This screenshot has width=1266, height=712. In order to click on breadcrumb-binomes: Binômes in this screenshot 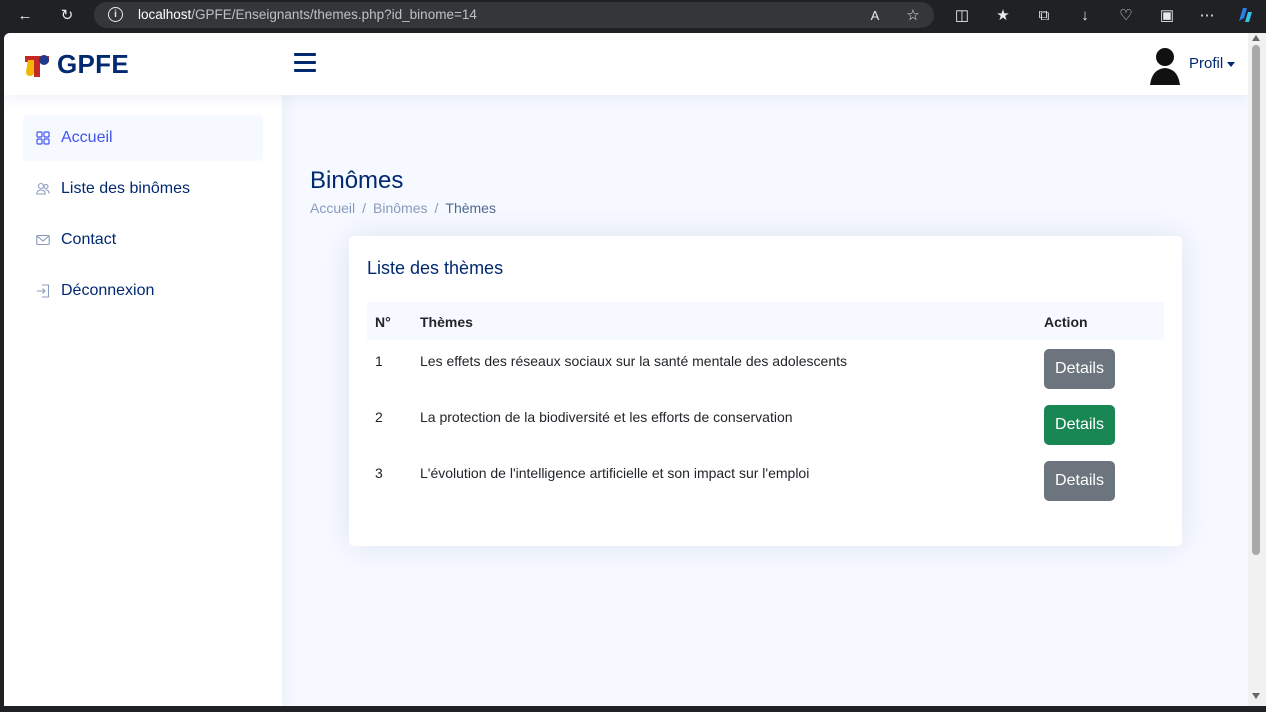, I will do `click(400, 208)`.